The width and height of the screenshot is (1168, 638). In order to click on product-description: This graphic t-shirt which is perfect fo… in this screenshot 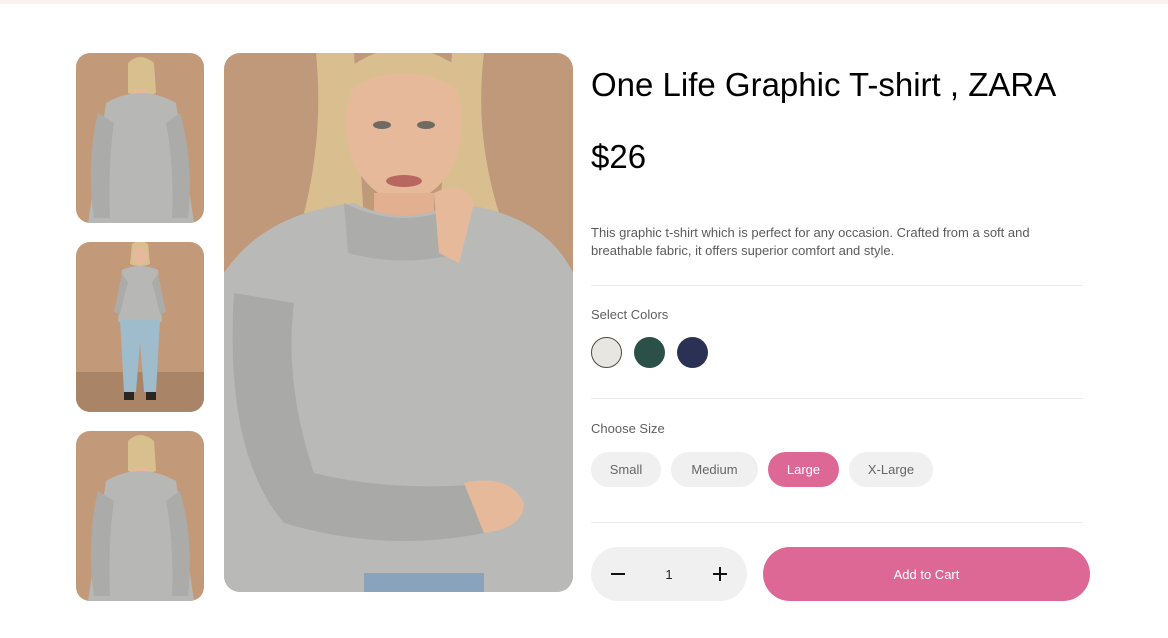, I will do `click(810, 241)`.